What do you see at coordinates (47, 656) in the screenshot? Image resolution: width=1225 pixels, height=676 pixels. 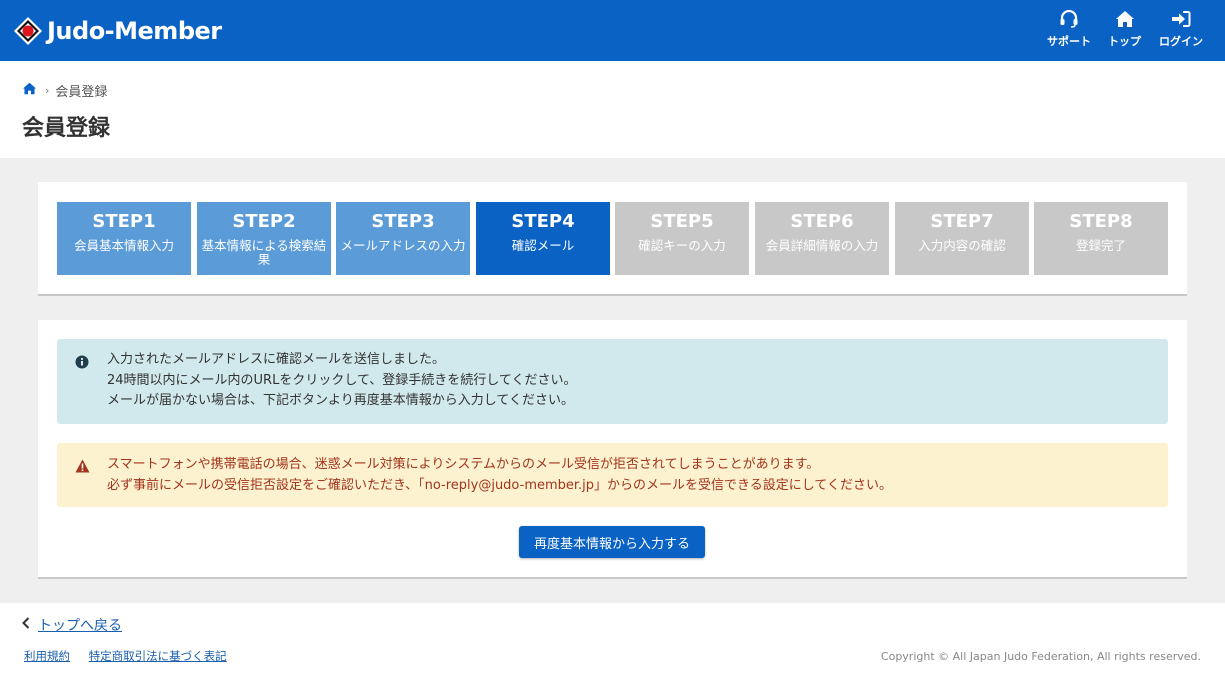 I see `terms-link: 利用規約` at bounding box center [47, 656].